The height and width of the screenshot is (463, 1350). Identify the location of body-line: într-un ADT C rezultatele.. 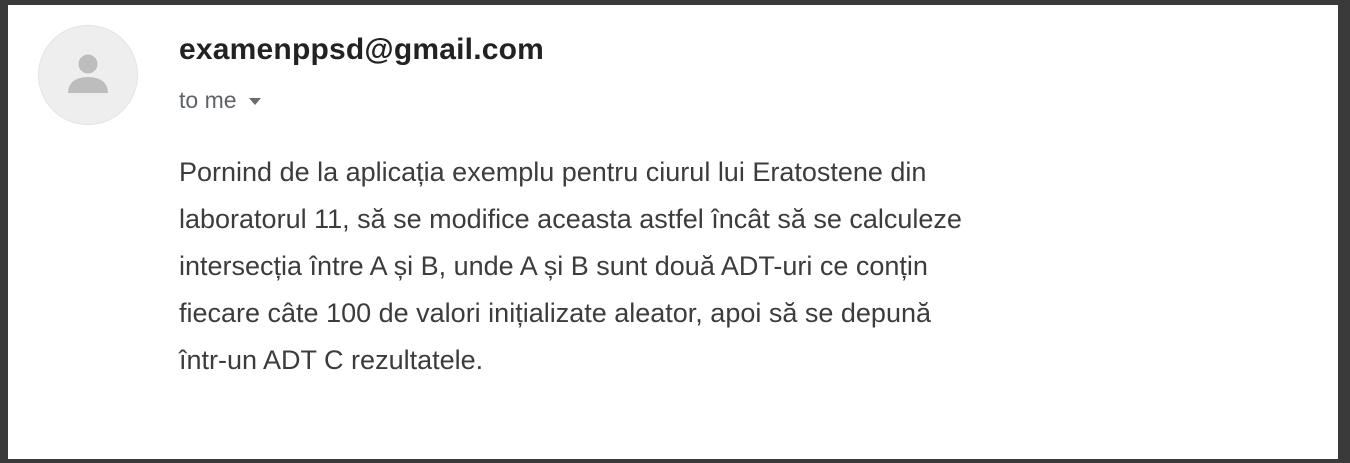
(331, 360).